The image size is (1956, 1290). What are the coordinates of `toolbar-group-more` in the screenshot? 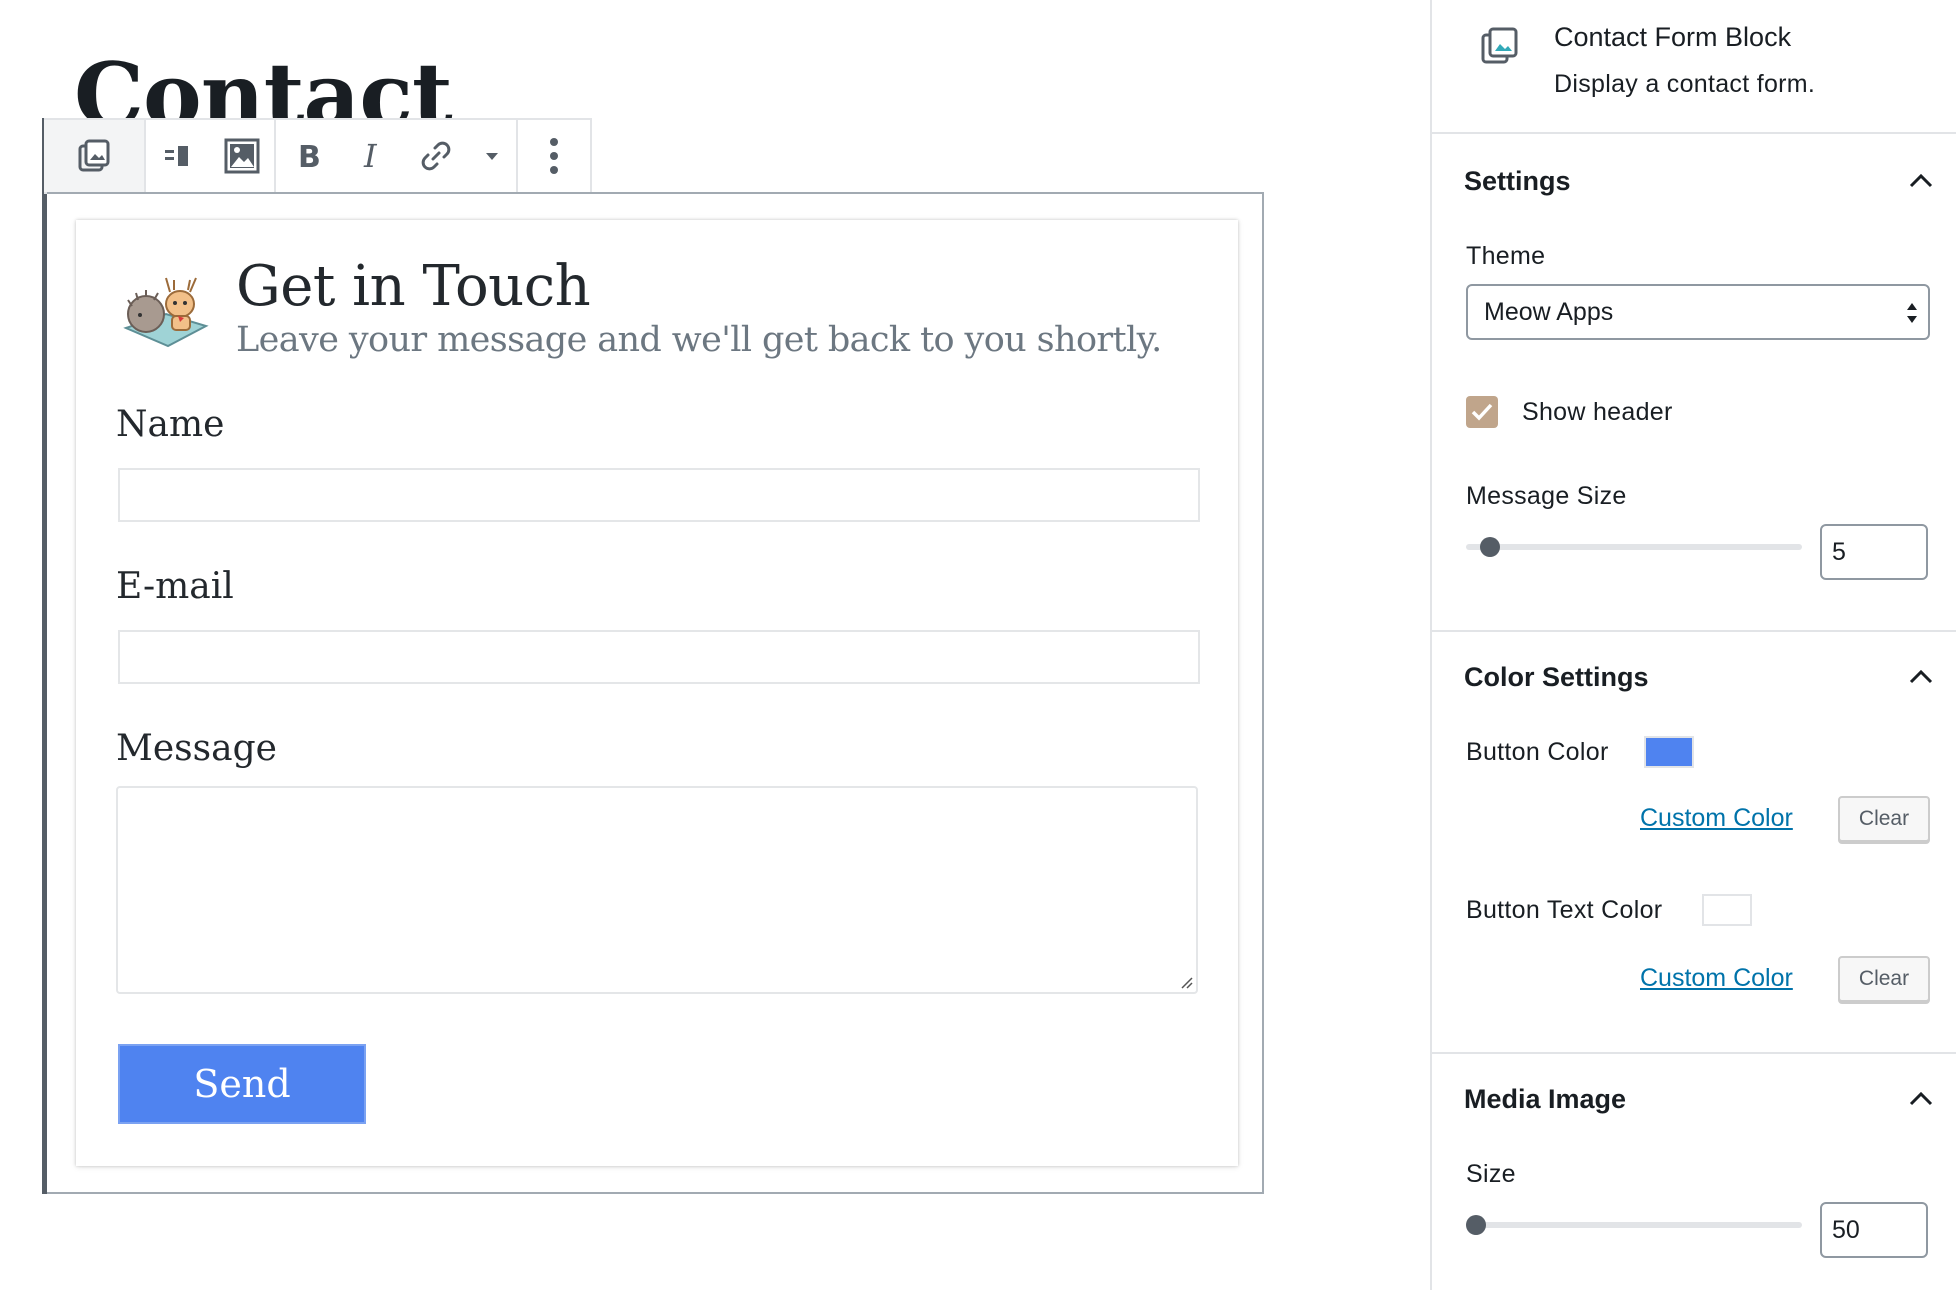 It's located at (554, 156).